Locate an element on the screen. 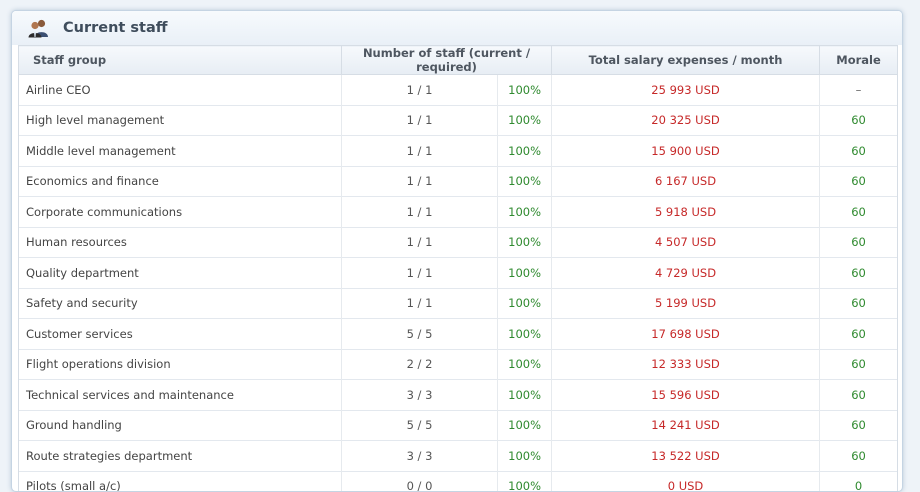 Image resolution: width=920 pixels, height=492 pixels. staff-group-name: Human resources is located at coordinates (180, 242).